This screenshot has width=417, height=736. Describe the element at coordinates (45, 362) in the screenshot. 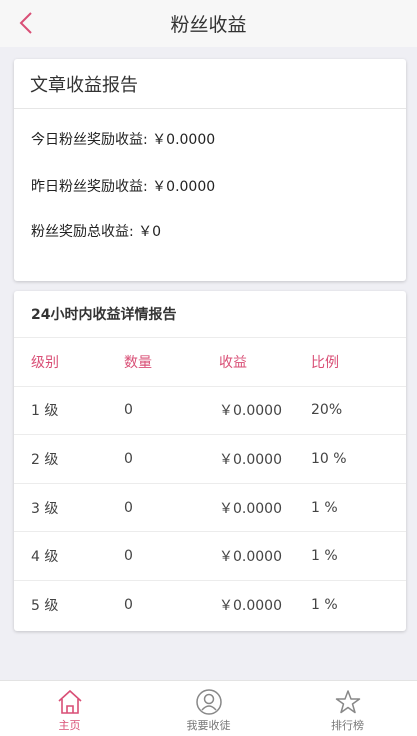

I see `column-header: 级别` at that location.